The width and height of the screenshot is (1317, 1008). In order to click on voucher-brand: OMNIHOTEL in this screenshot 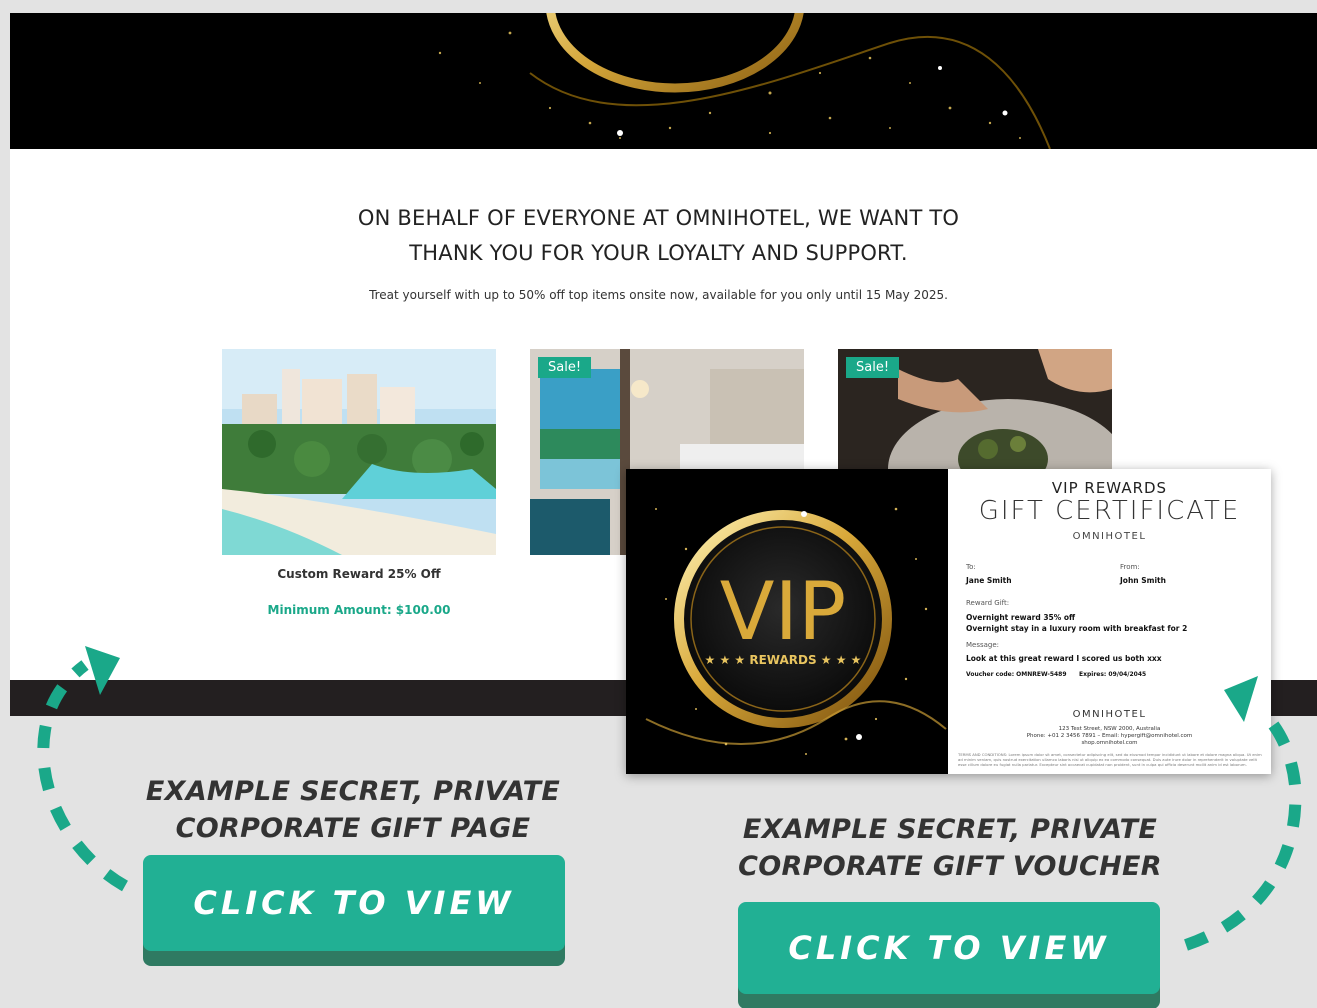, I will do `click(1109, 536)`.